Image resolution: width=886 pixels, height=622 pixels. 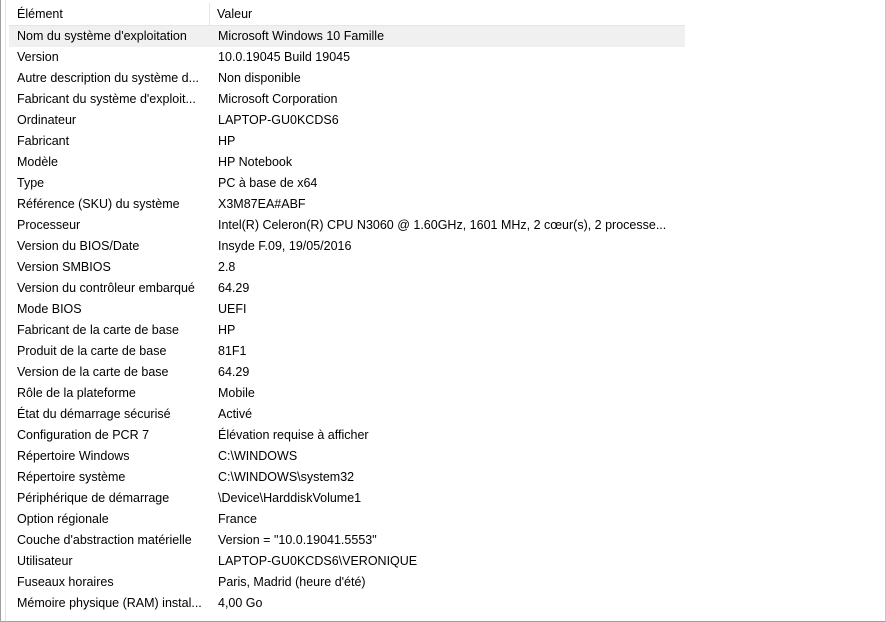 I want to click on list-item: Ordinateur LAPTOP-GU0KCDS6, so click(x=347, y=120).